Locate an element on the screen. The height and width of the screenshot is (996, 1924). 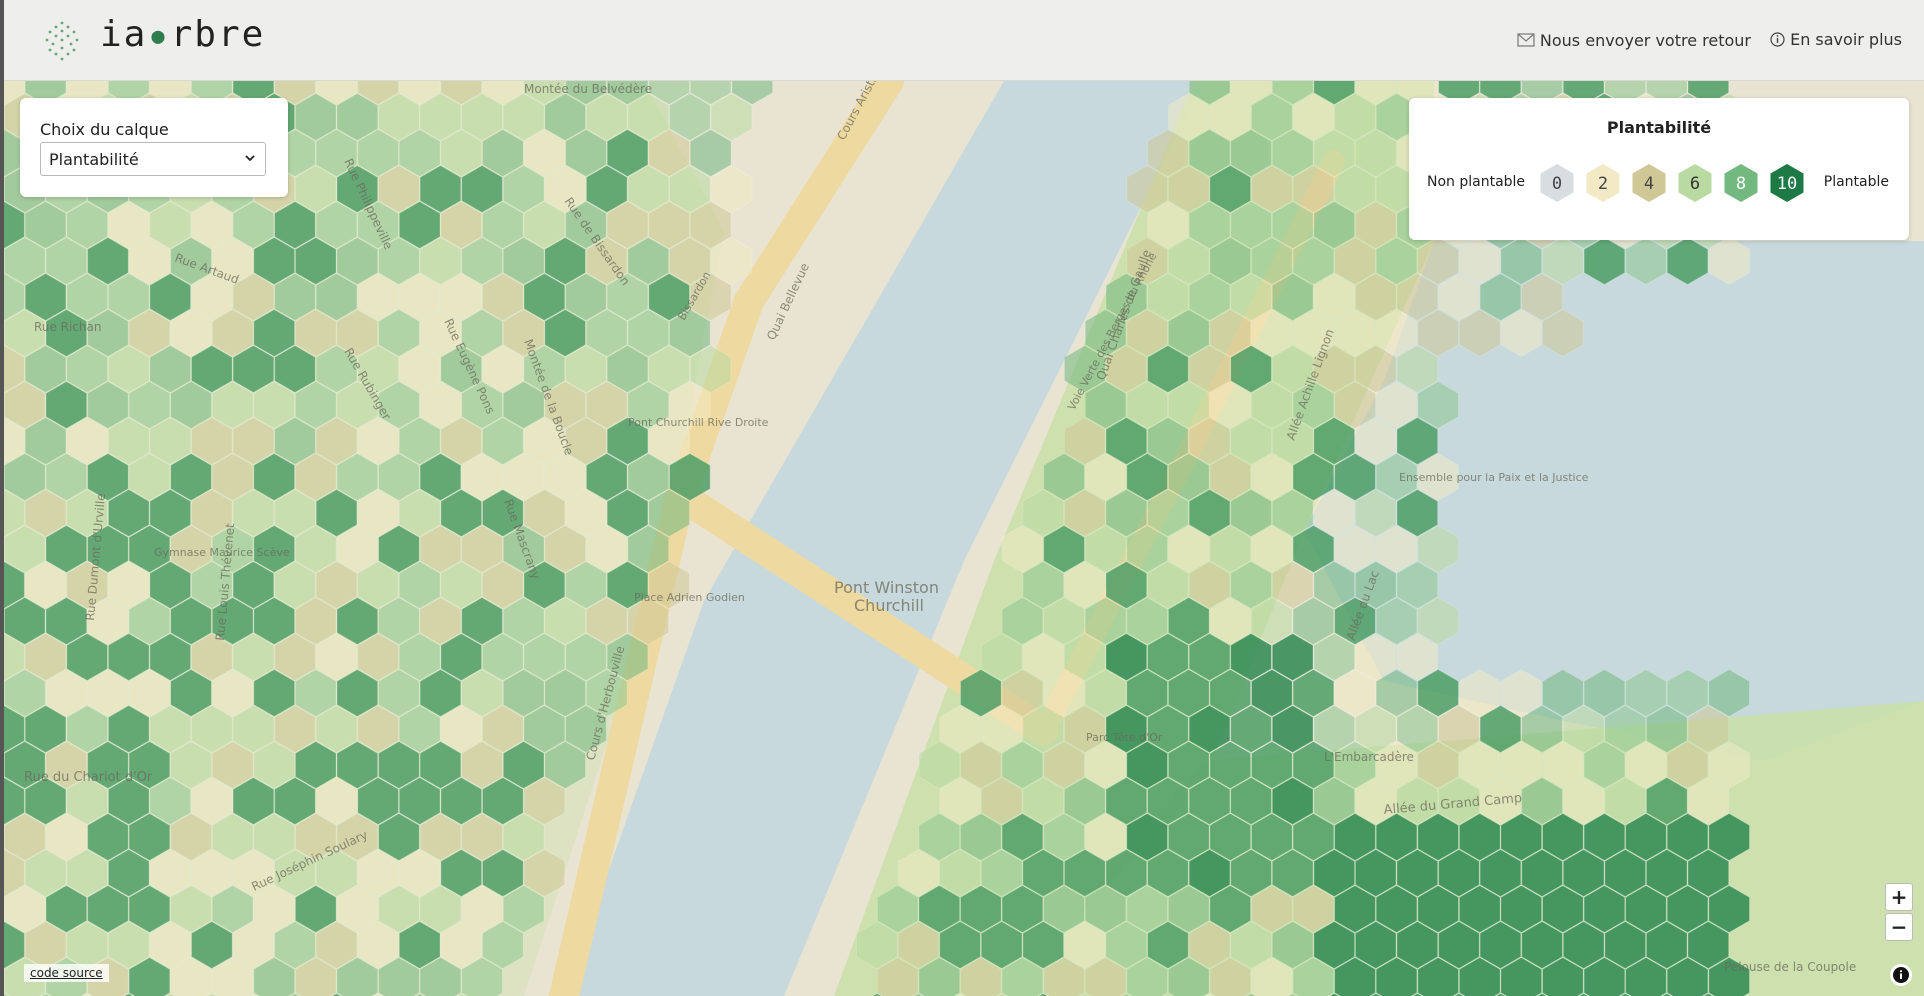
app-logo-icon is located at coordinates (62, 41).